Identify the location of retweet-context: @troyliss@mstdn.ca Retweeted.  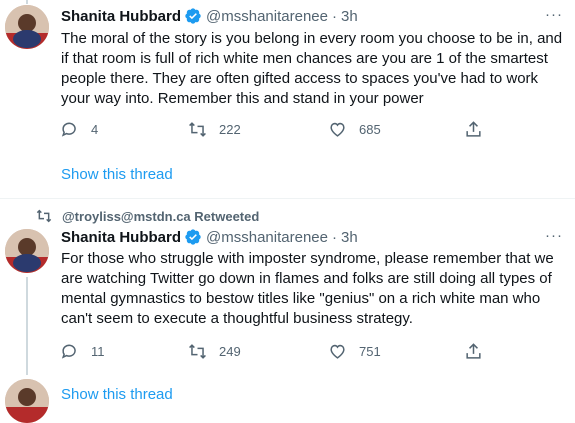
(147, 216).